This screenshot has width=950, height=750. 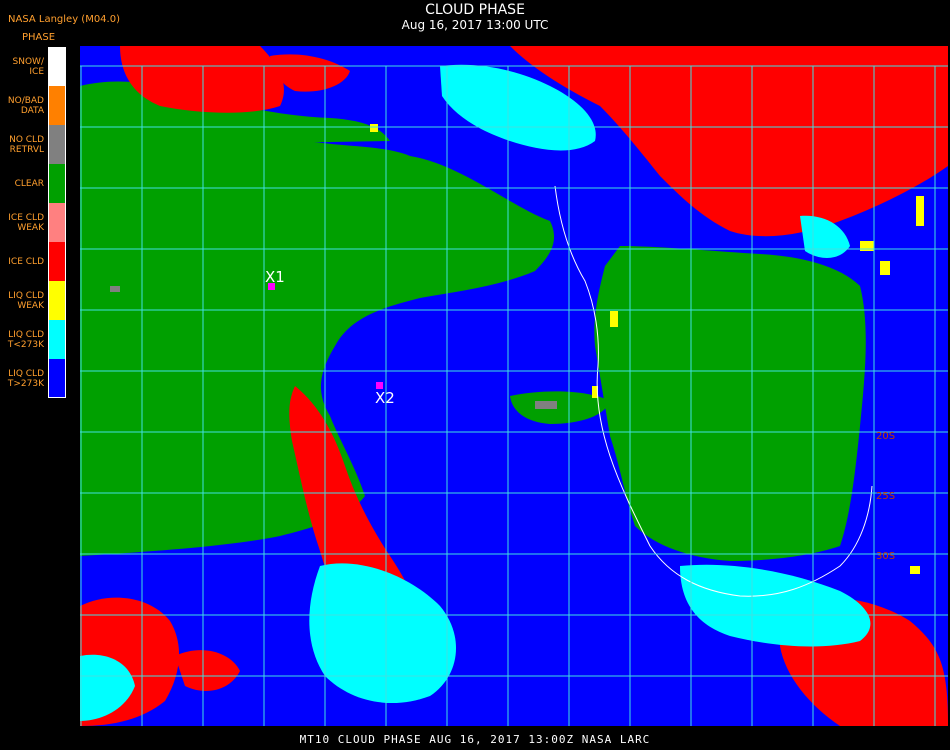 What do you see at coordinates (25, 105) in the screenshot?
I see `legend-item-label: NO/BAD DATA` at bounding box center [25, 105].